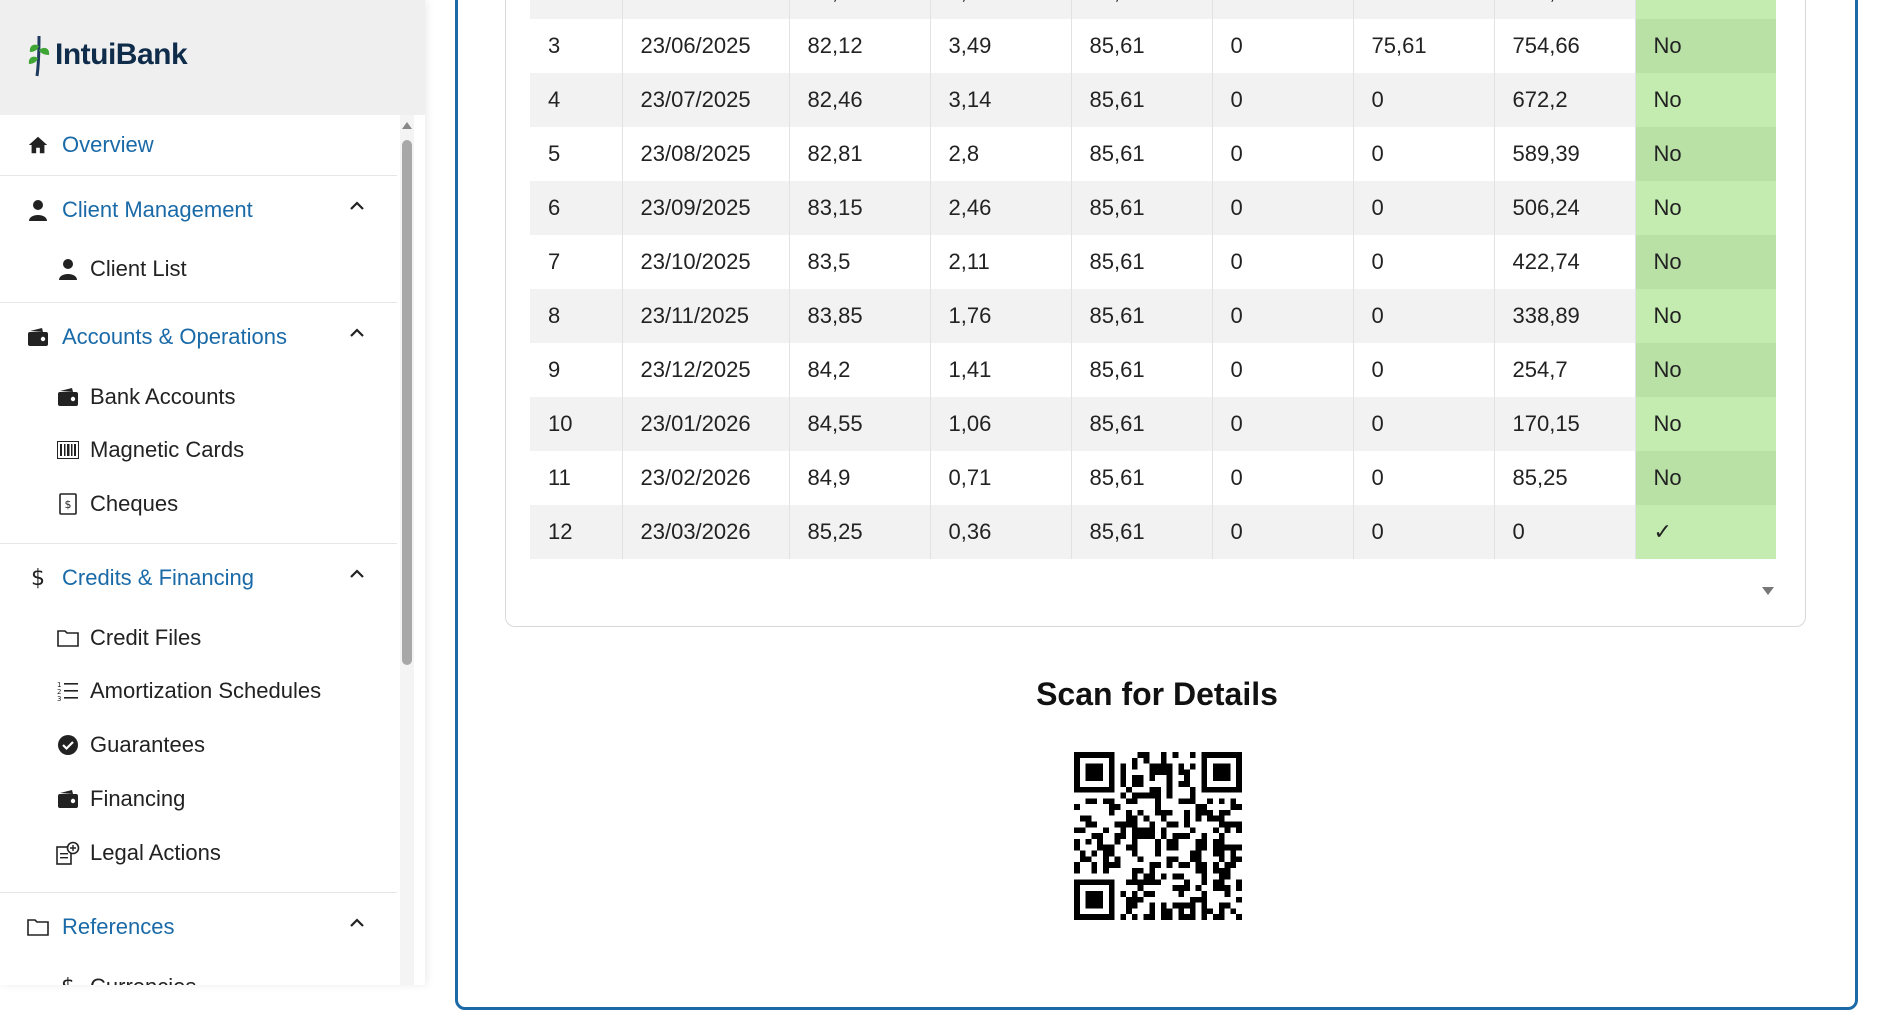 The width and height of the screenshot is (1891, 1010). Describe the element at coordinates (1153, 154) in the screenshot. I see `table-row: 5 23/08/2025 82,81 2,8 85,61 0 0 589,39 No` at that location.